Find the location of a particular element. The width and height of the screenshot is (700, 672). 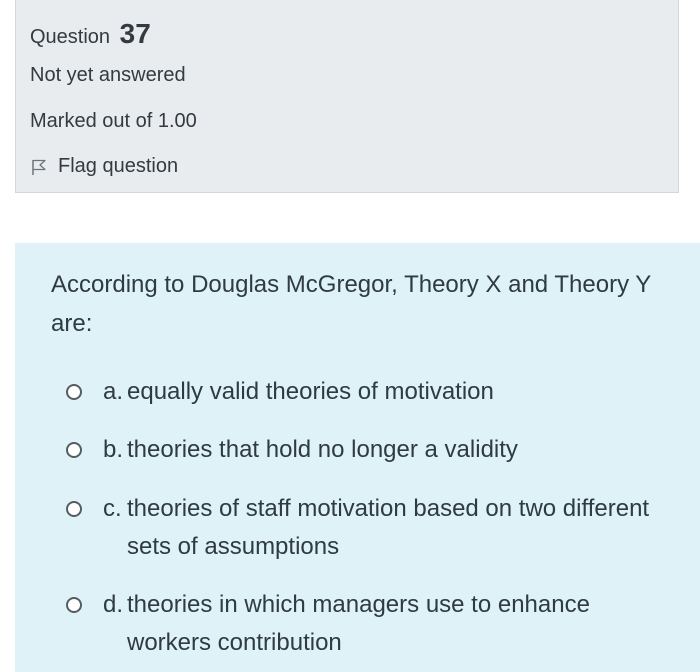

radio-button-a is located at coordinates (74, 392).